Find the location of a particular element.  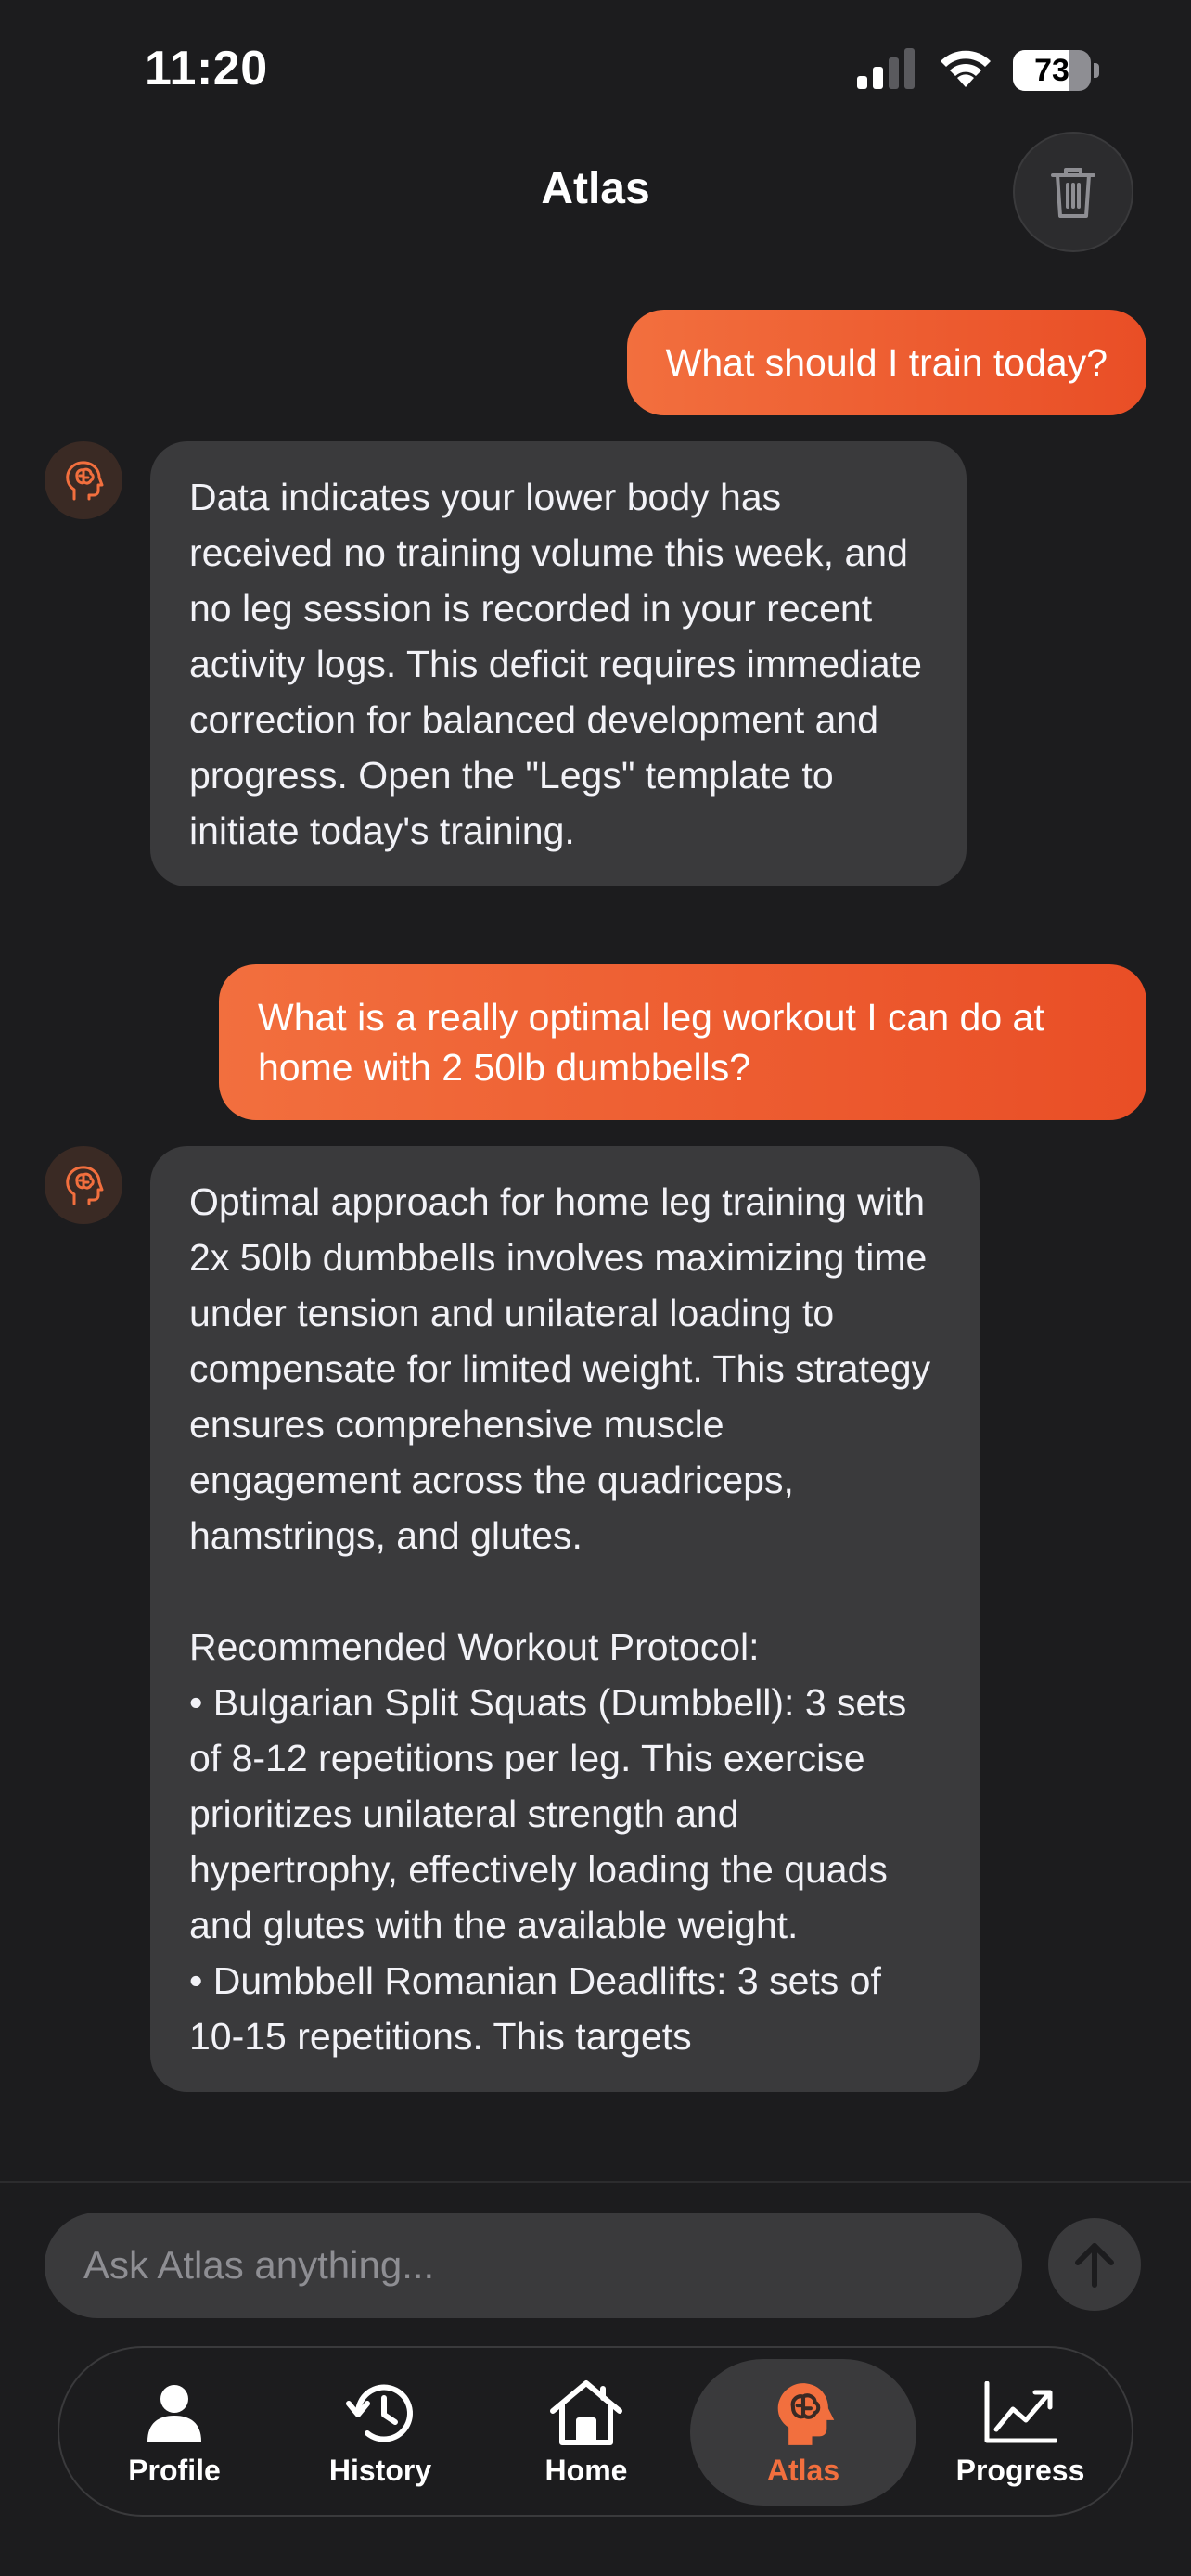

message-composer is located at coordinates (595, 2250).